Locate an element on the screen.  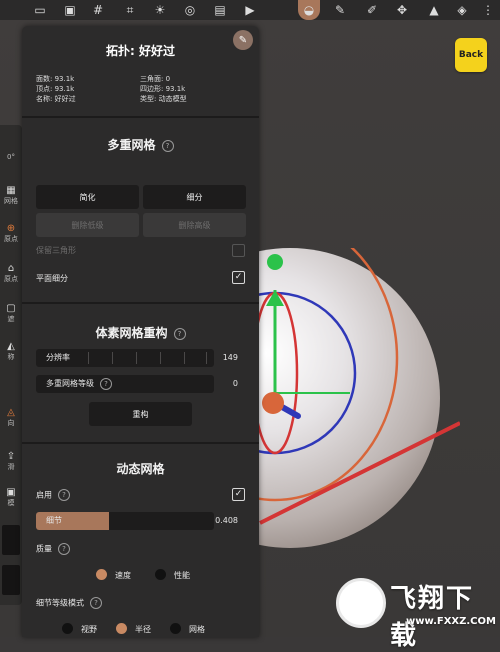
watermark-logo-icon is located at coordinates (361, 603).